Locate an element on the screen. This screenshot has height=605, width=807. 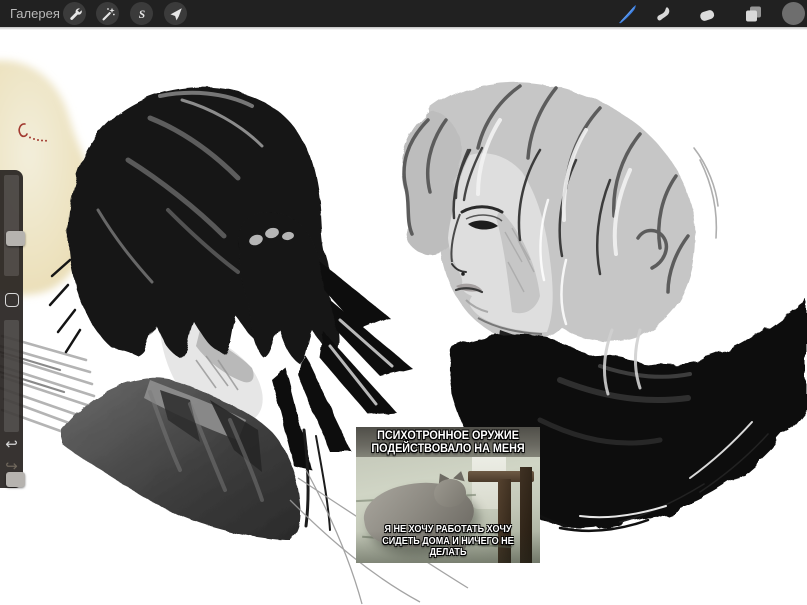
erase-tool-button is located at coordinates (707, 14).